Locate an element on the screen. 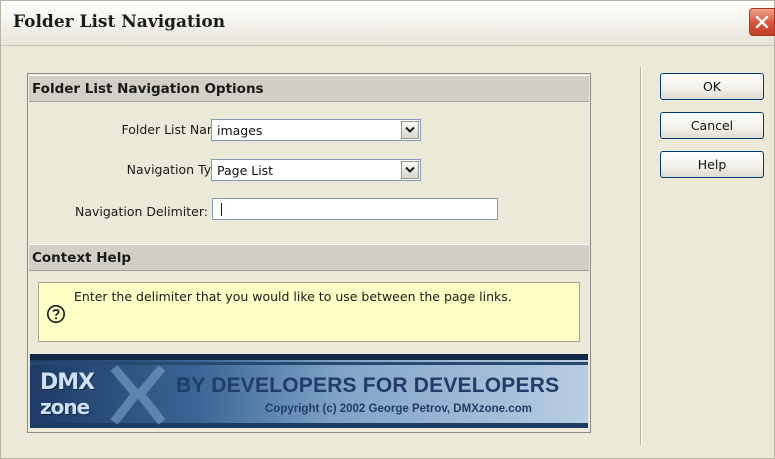  close-icon is located at coordinates (762, 22).